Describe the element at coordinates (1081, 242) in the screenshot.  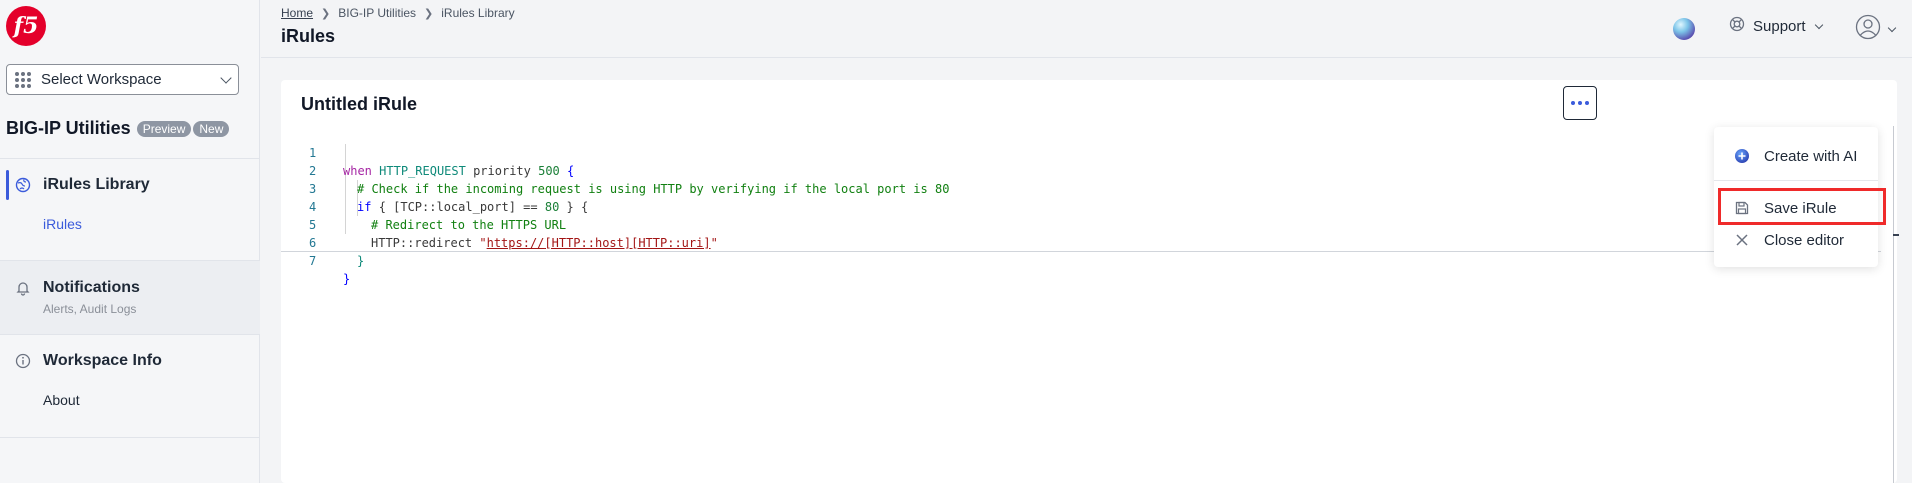
I see `code-line: 6 }` at that location.